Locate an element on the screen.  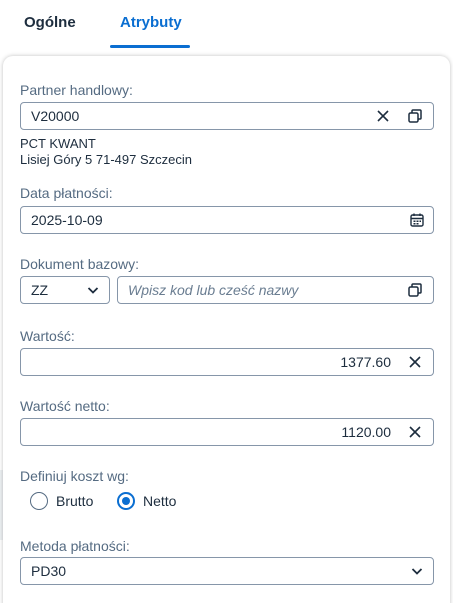
partner-name: PCT KWANT is located at coordinates (58, 143).